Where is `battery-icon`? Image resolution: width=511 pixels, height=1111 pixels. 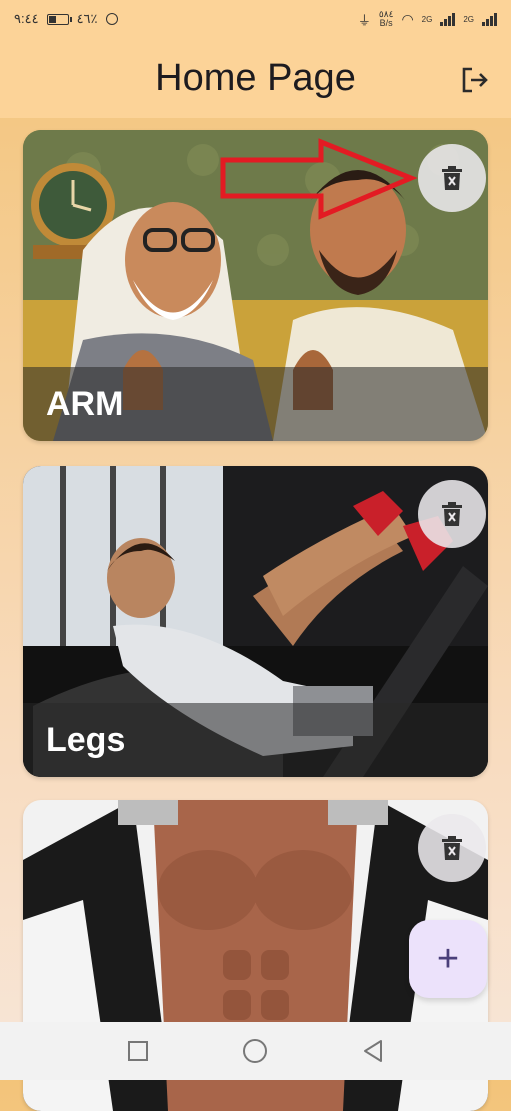
battery-icon is located at coordinates (59, 19).